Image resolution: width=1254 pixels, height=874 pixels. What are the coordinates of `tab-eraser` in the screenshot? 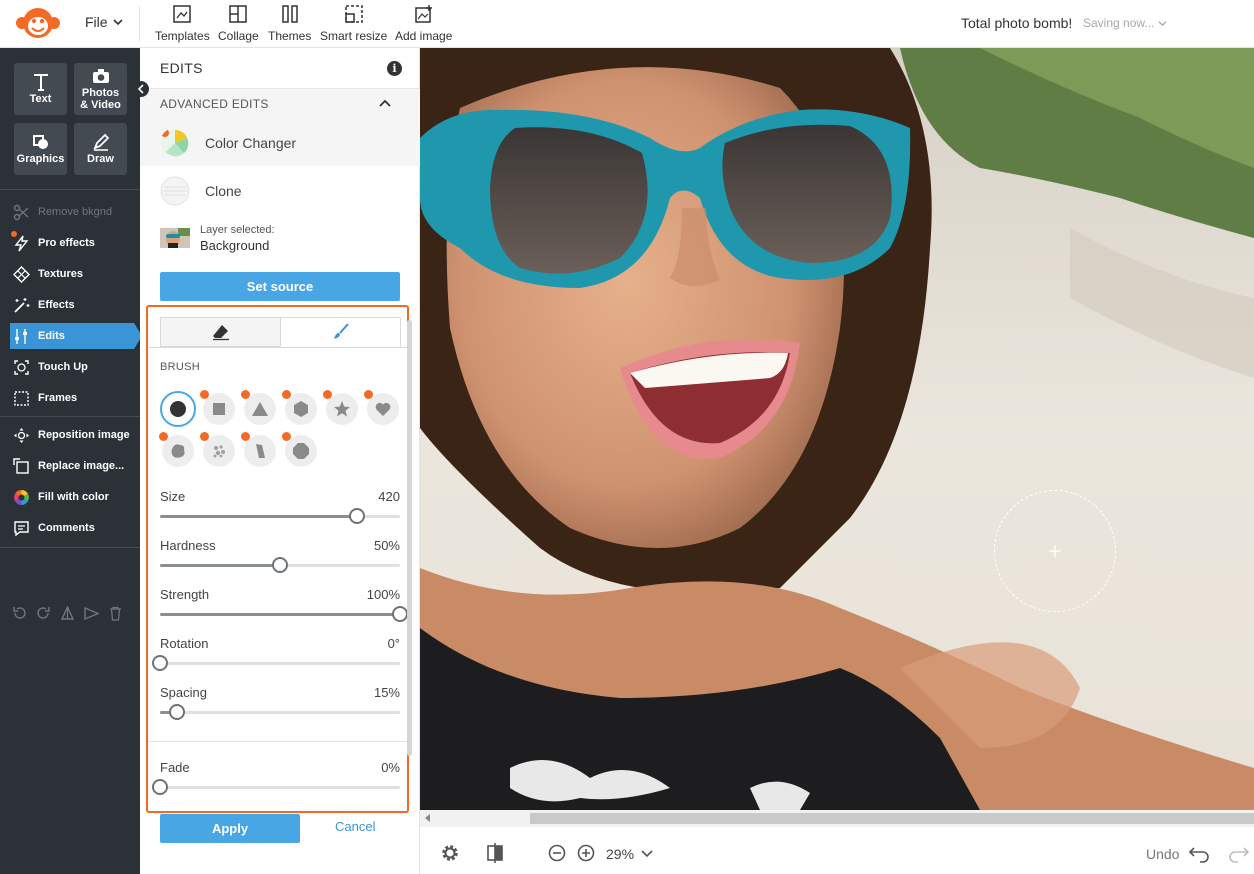 It's located at (220, 332).